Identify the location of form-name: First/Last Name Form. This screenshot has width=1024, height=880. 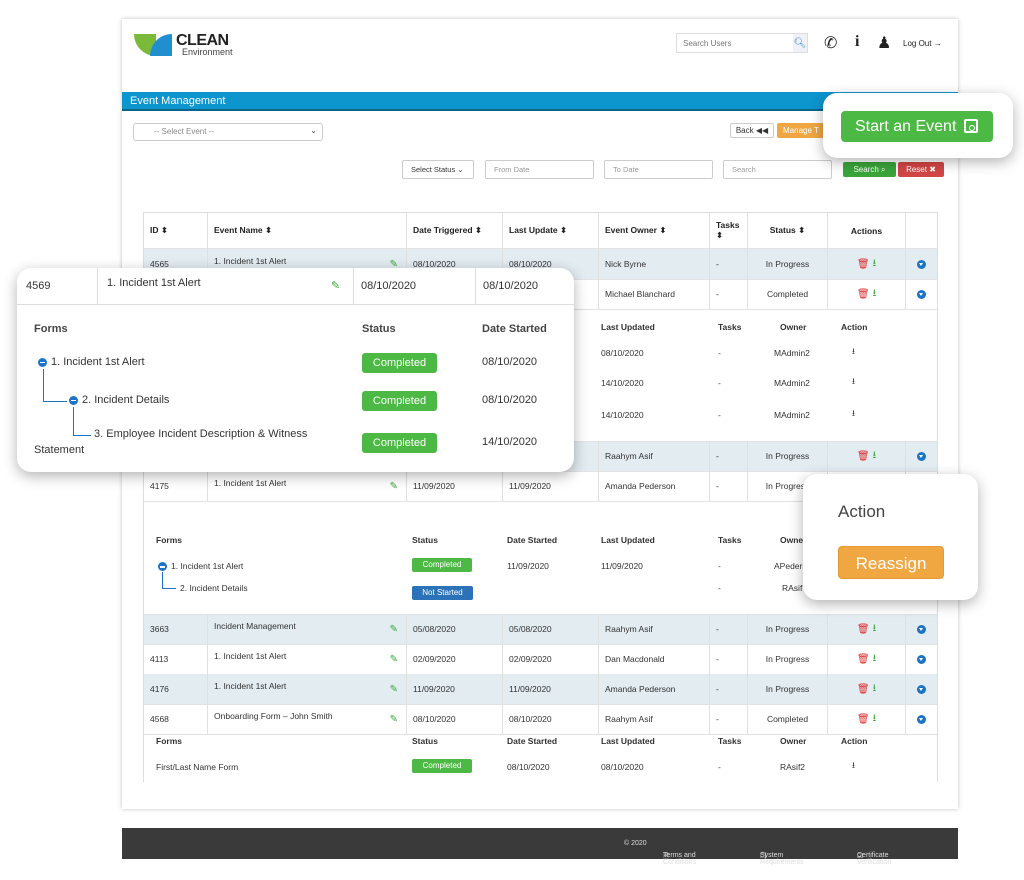
(197, 767).